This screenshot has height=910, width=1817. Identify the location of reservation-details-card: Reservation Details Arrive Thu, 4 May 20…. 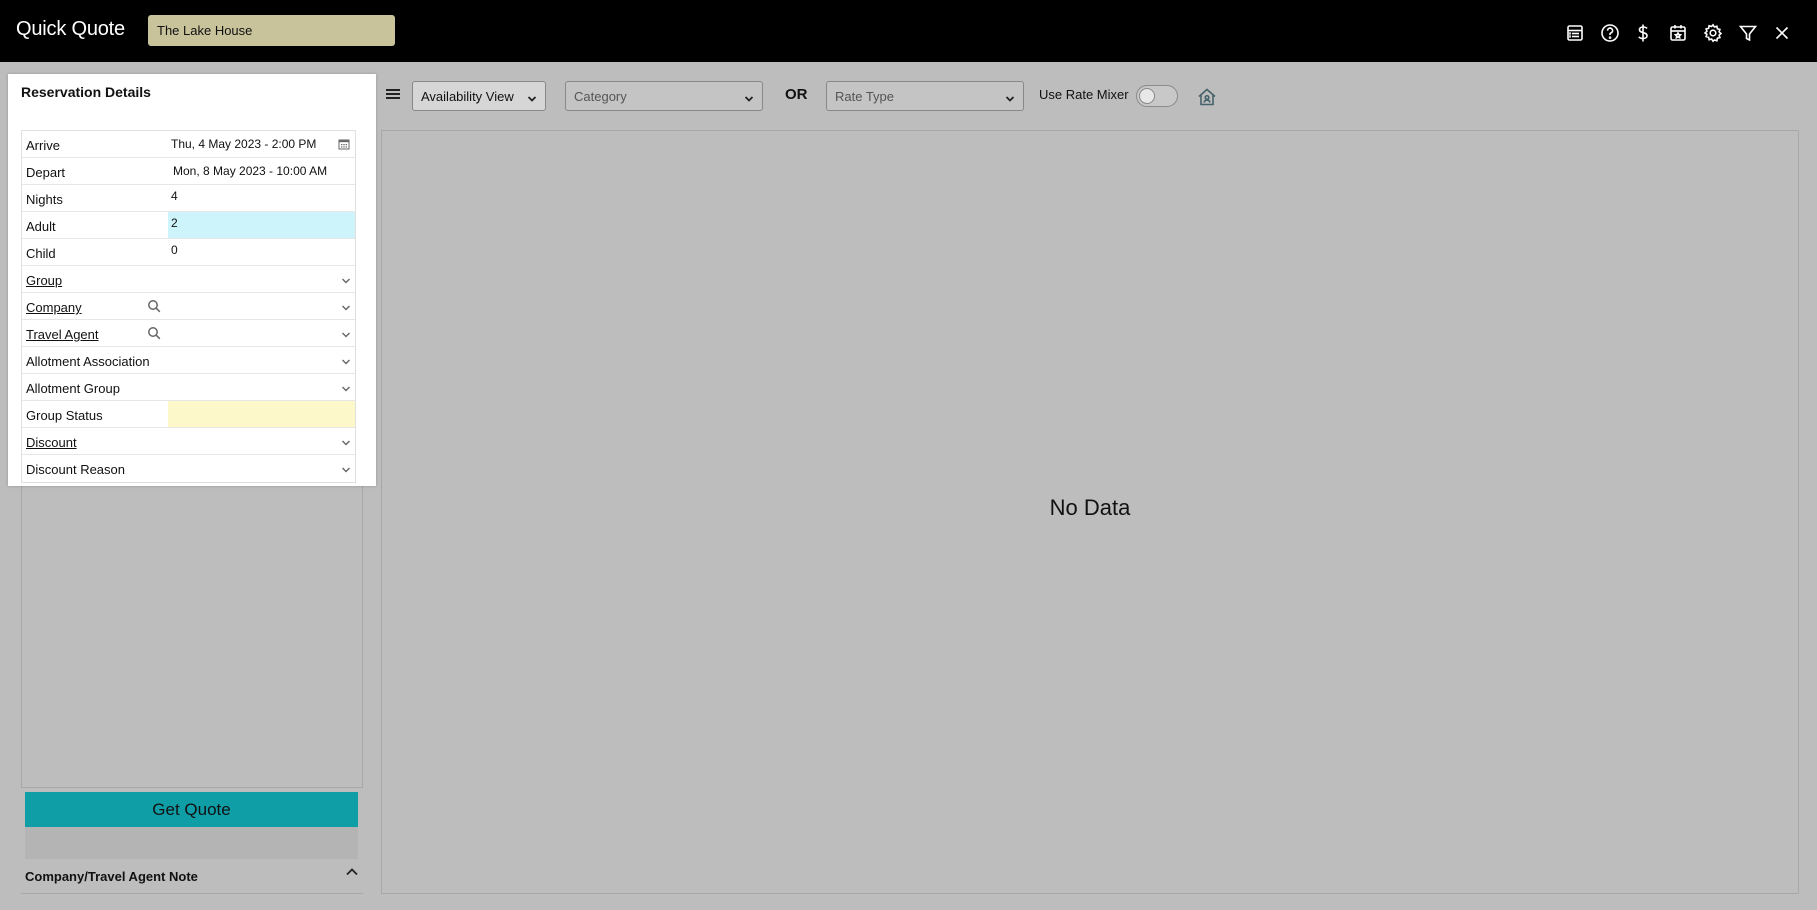
(192, 280).